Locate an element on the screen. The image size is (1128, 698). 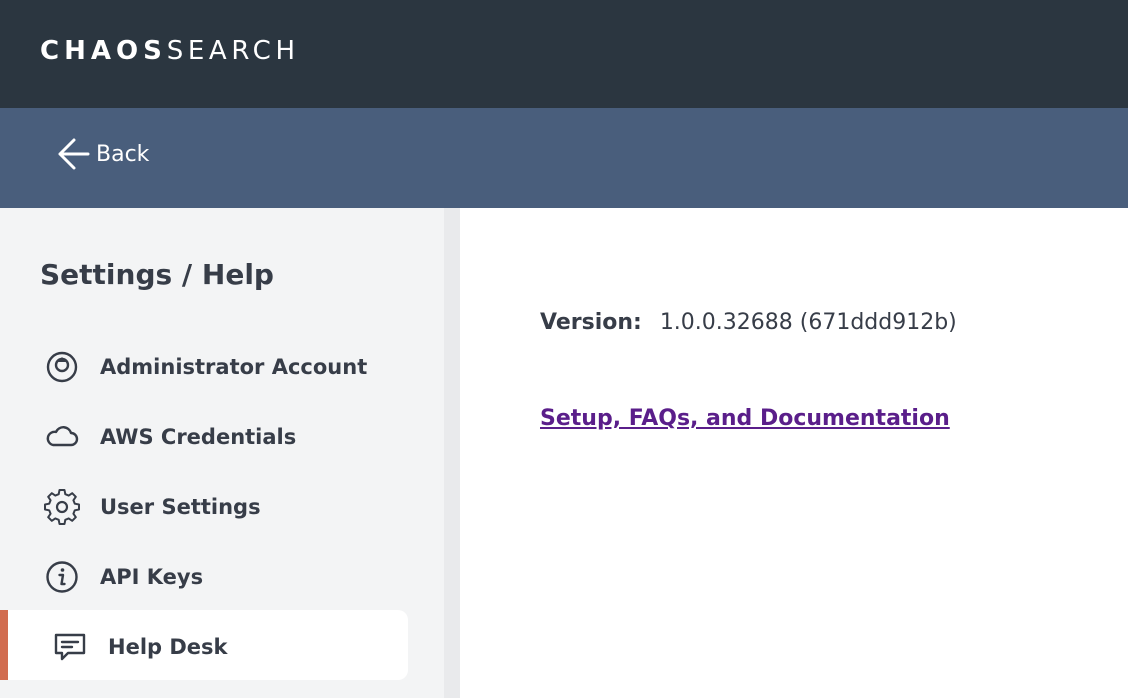
back-navigation-bar is located at coordinates (564, 158).